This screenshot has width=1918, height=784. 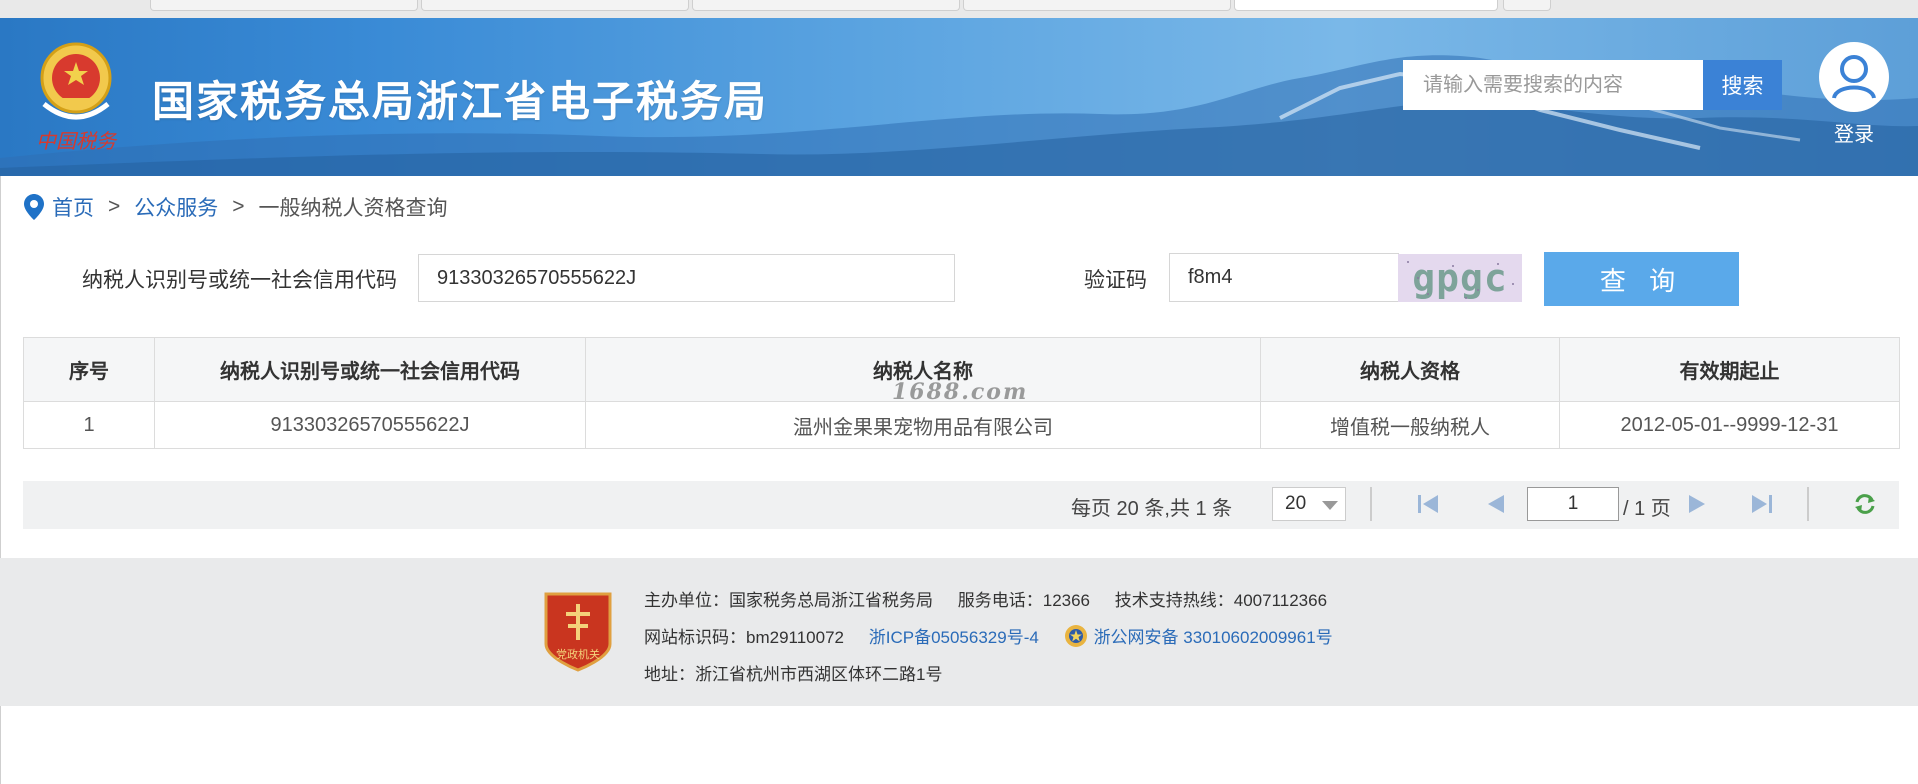 What do you see at coordinates (1854, 135) in the screenshot?
I see `login-label: 登录` at bounding box center [1854, 135].